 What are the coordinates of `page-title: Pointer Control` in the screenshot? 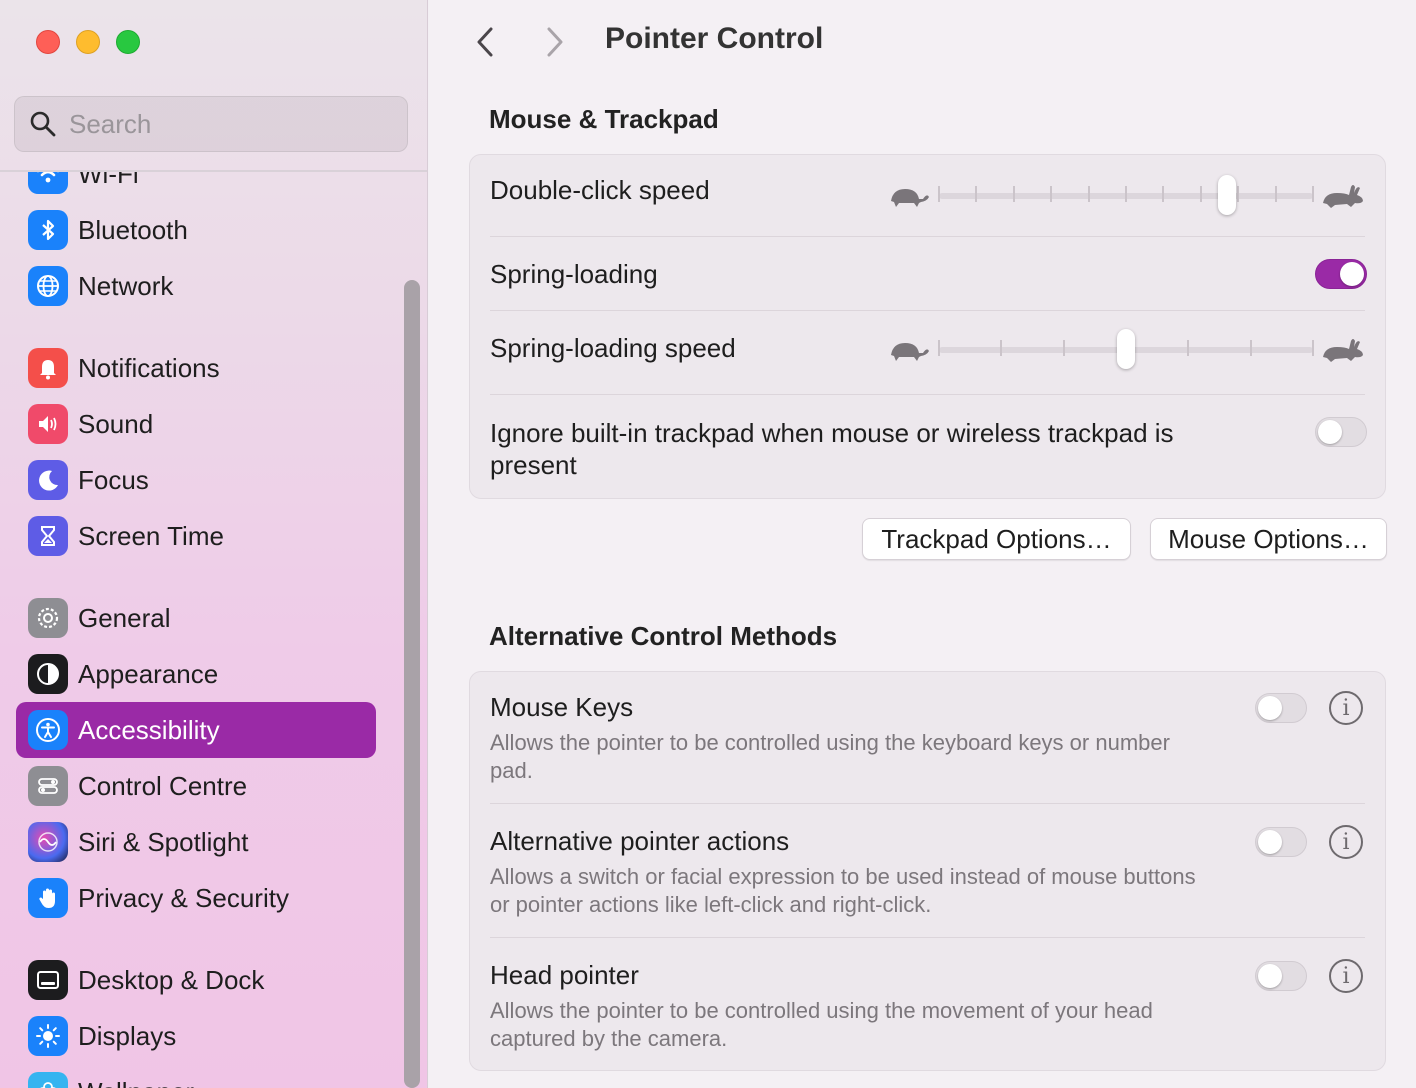 It's located at (714, 38).